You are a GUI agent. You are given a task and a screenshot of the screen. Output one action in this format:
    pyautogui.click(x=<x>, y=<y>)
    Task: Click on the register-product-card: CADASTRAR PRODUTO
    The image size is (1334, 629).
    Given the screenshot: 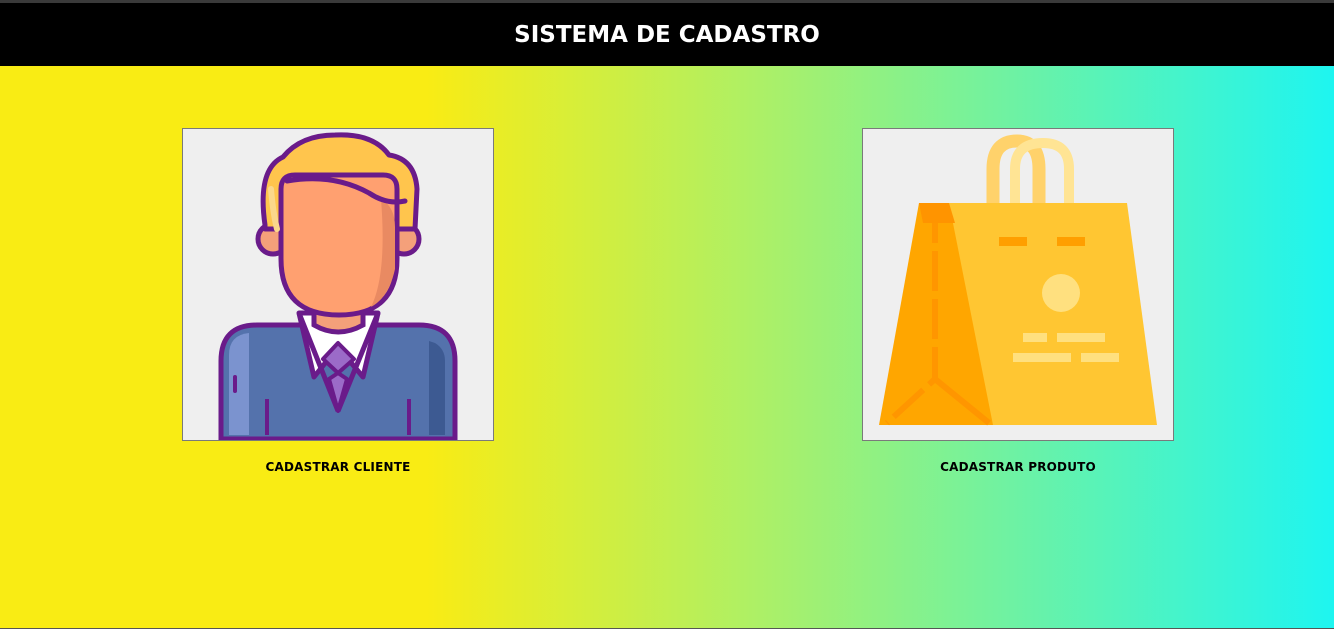 What is the action you would take?
    pyautogui.click(x=1018, y=301)
    